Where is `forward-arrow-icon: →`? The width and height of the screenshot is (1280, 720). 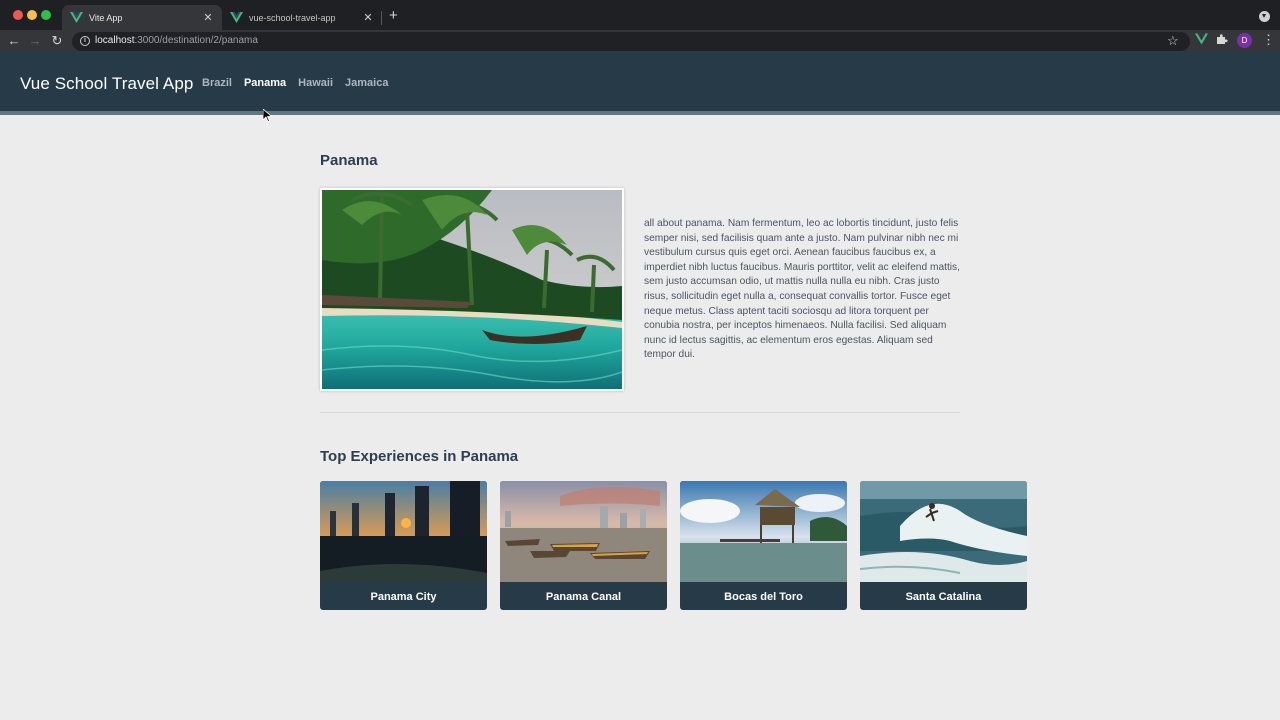 forward-arrow-icon: → is located at coordinates (35, 41).